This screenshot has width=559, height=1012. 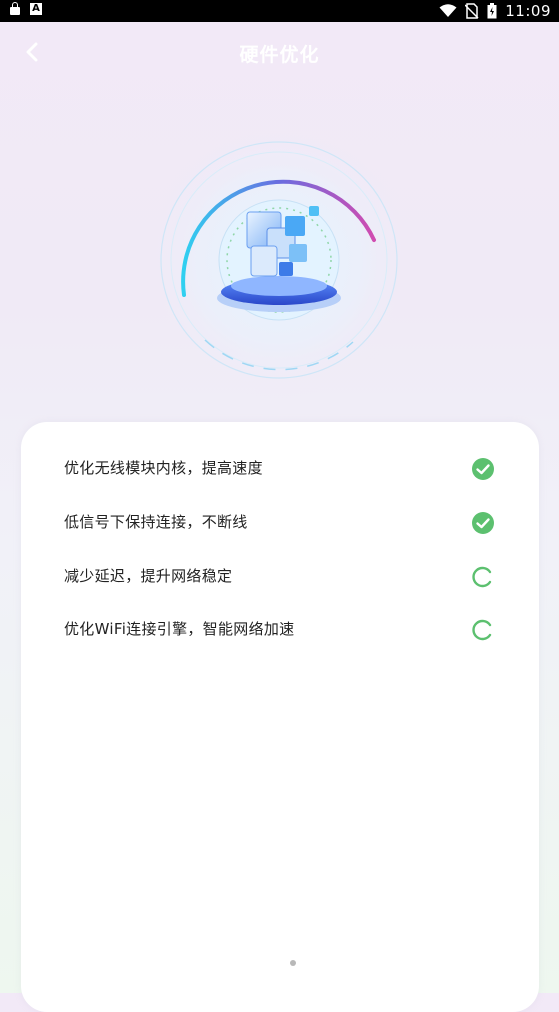 I want to click on hardware-chip-illustration, so click(x=279, y=260).